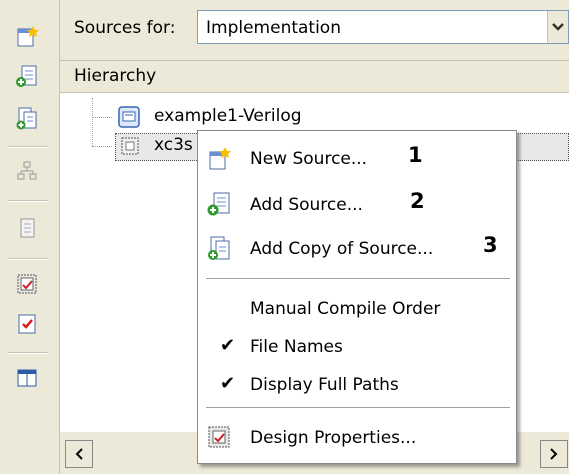 The height and width of the screenshot is (474, 569). I want to click on hierarchy-icon, so click(27, 171).